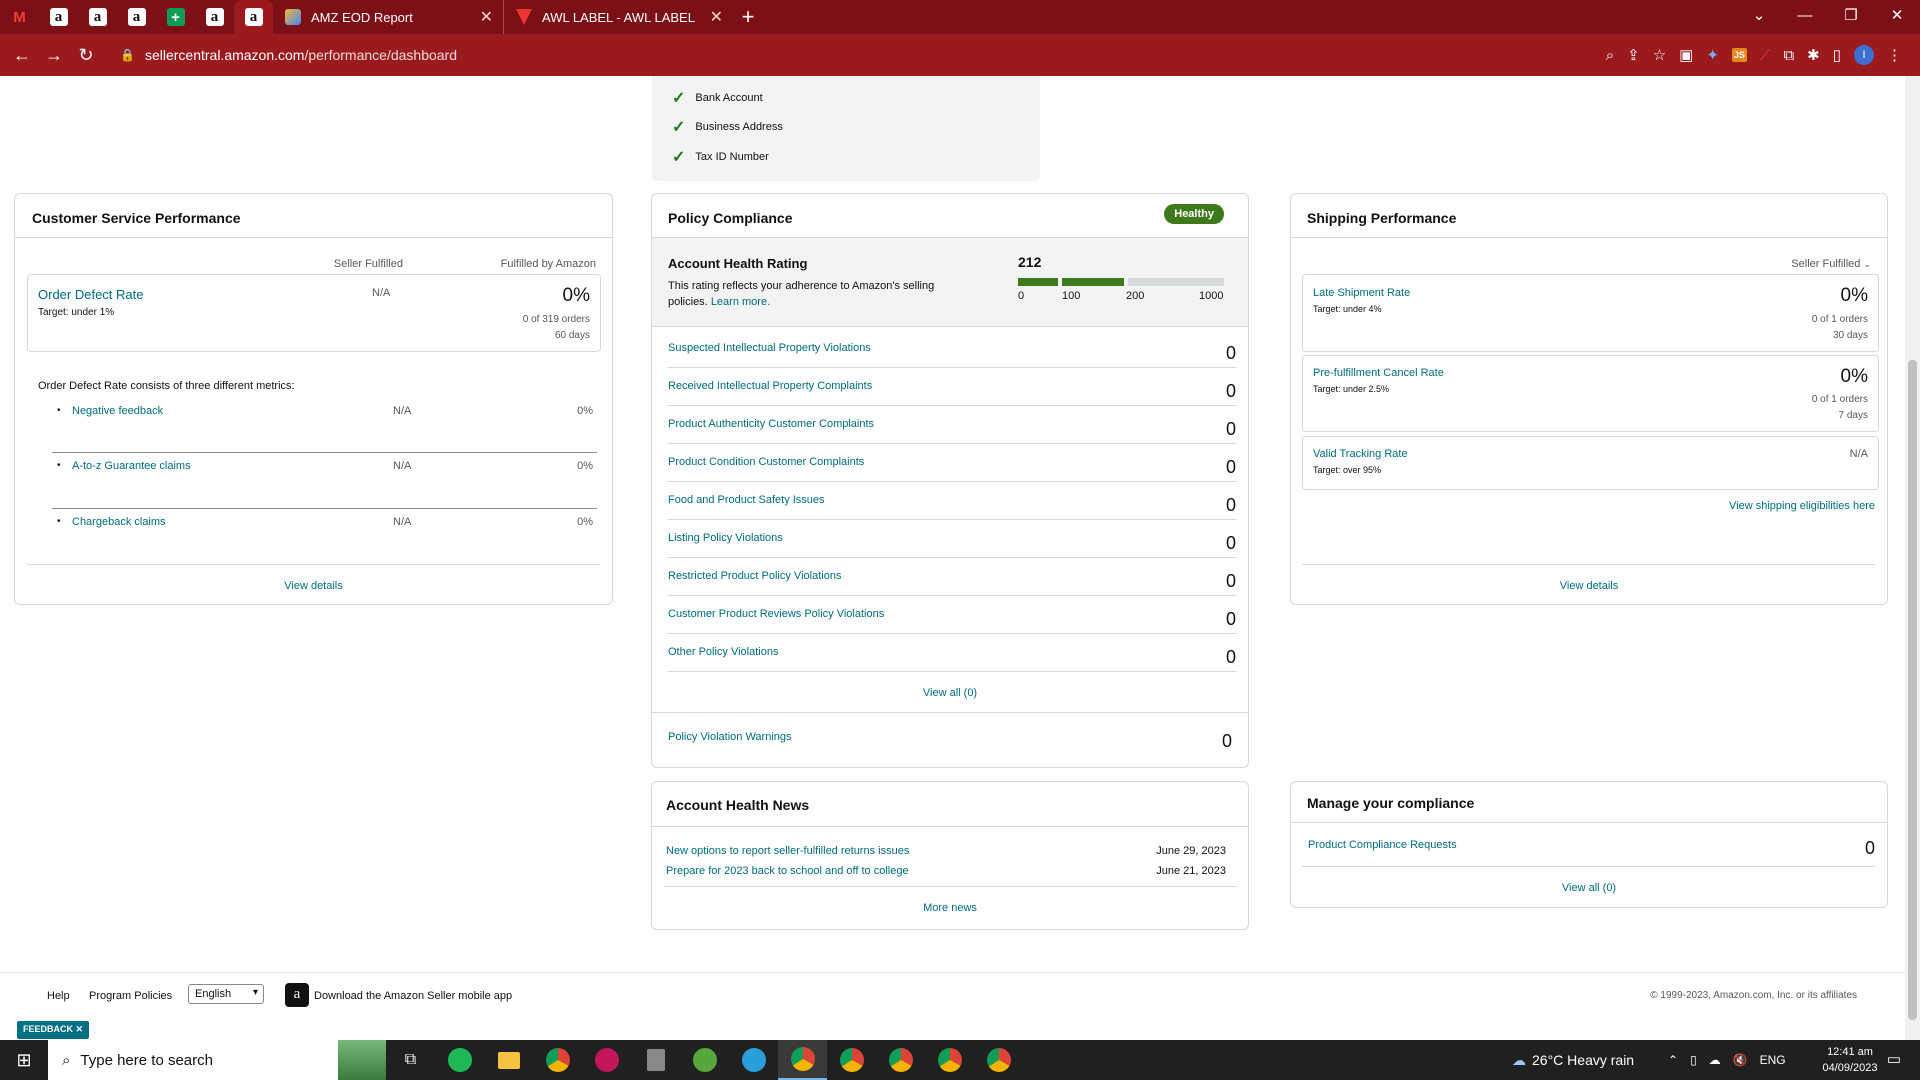 This screenshot has height=1080, width=1920. What do you see at coordinates (950, 908) in the screenshot?
I see `more-news-link: More news` at bounding box center [950, 908].